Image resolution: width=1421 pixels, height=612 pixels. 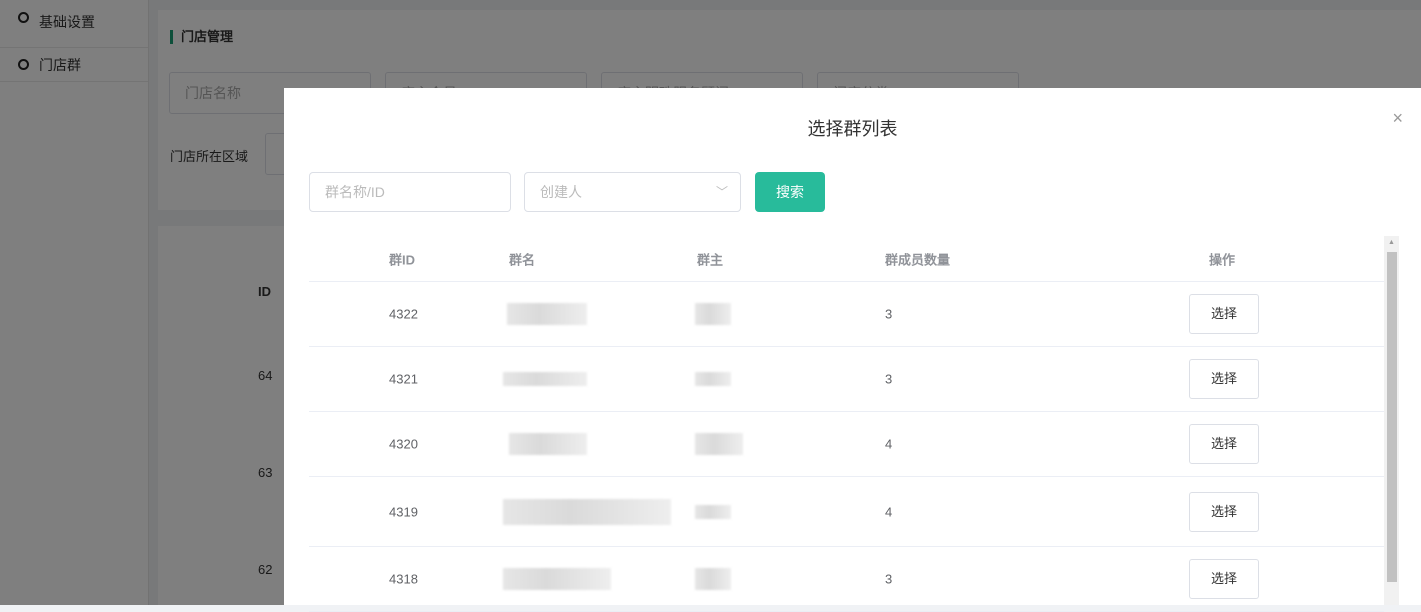 I want to click on col-group-id: 群ID, so click(x=402, y=259).